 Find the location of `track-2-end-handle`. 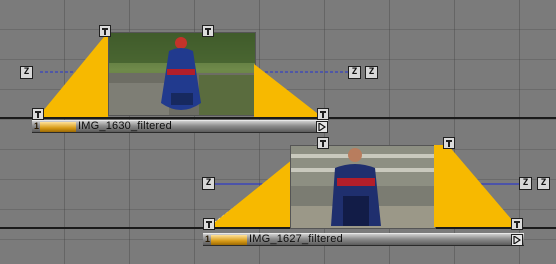

track-2-end-handle is located at coordinates (517, 224).